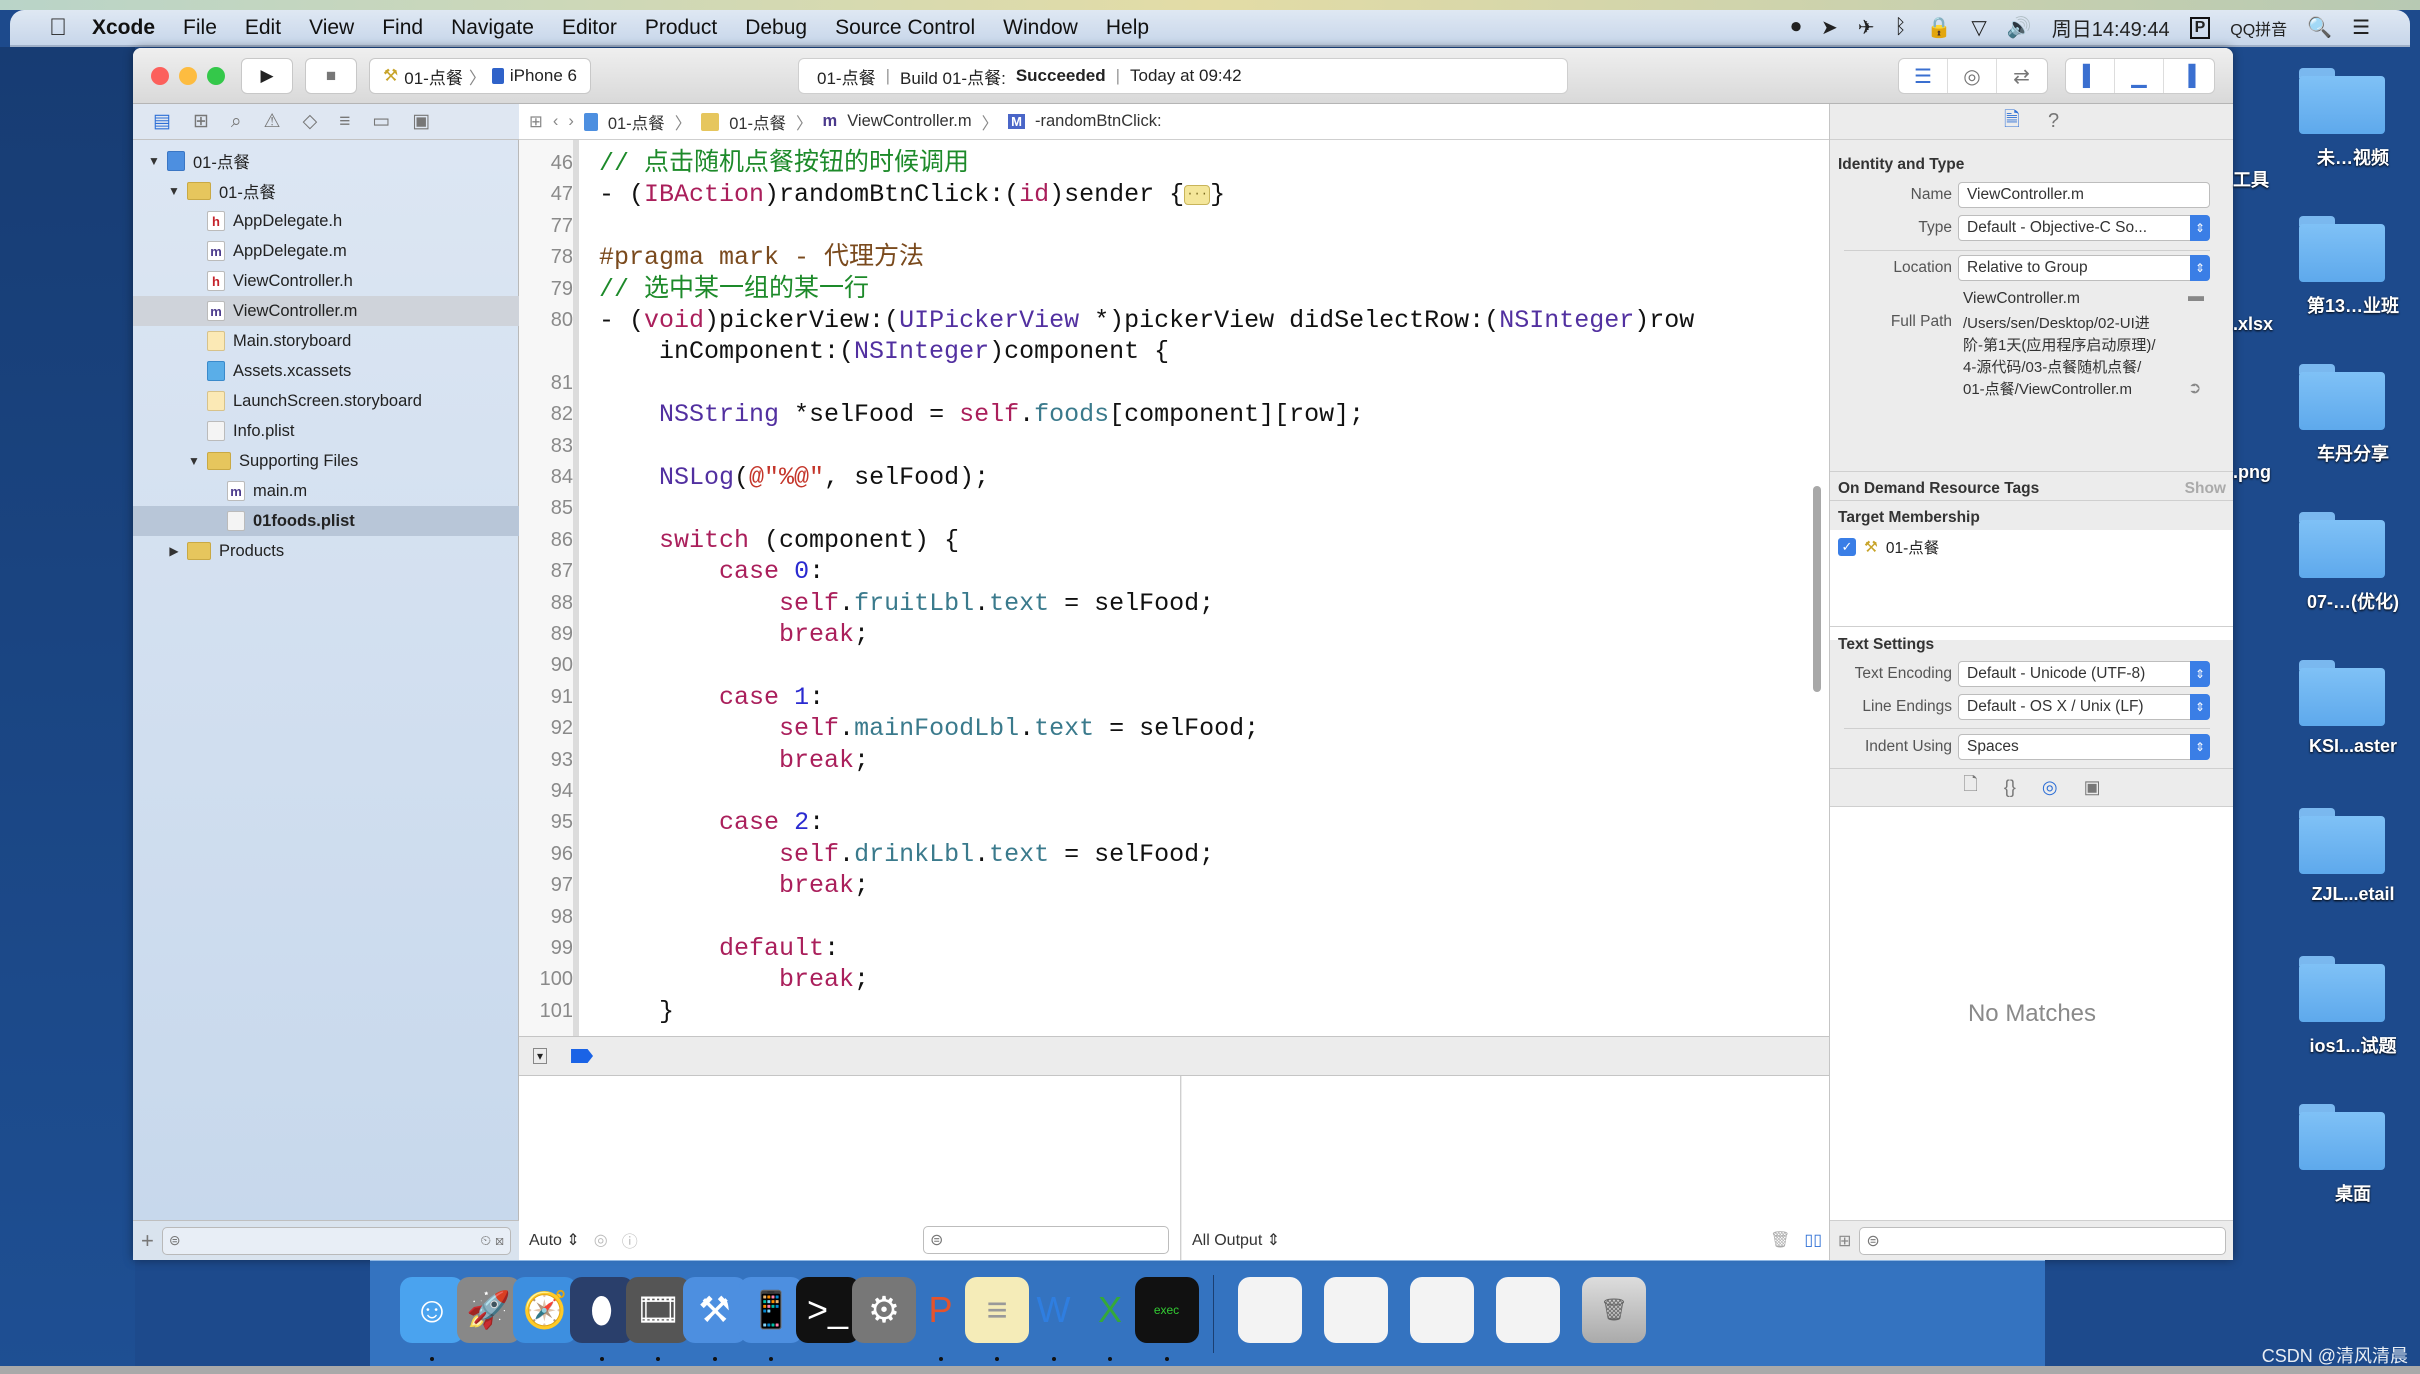 The height and width of the screenshot is (1374, 2420). I want to click on dock-photo-booth-icon: 🎞, so click(658, 1310).